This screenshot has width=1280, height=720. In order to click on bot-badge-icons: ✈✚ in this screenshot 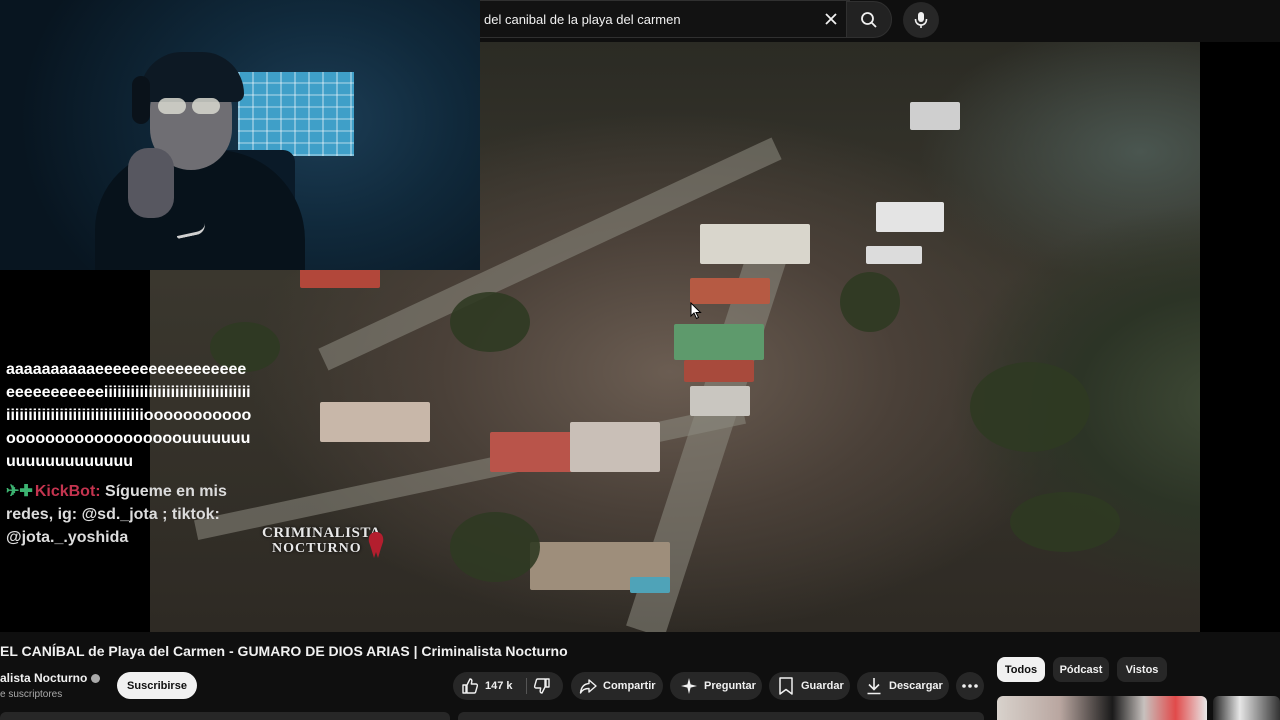, I will do `click(19, 491)`.